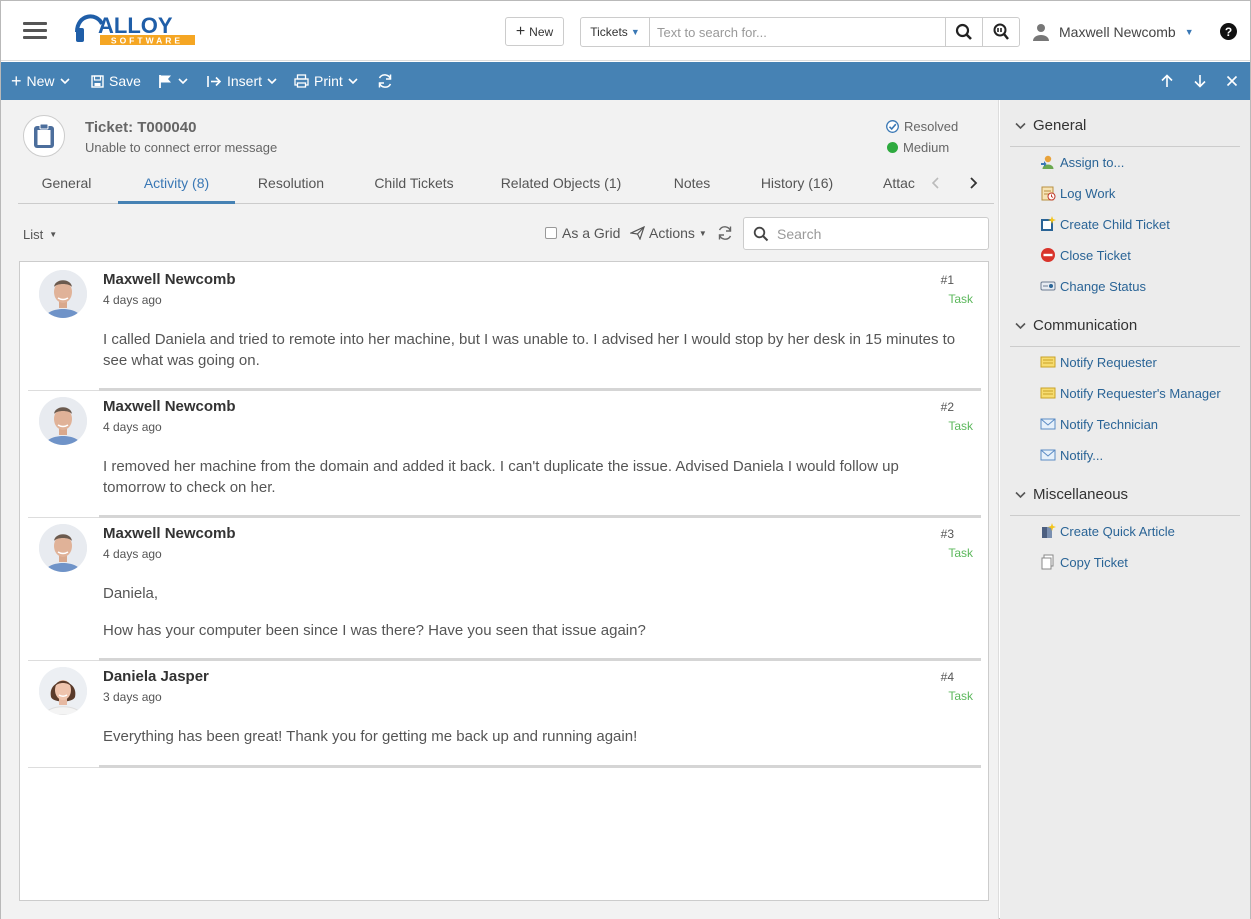  I want to click on sidebar-group-title: Miscellaneous, so click(1081, 494).